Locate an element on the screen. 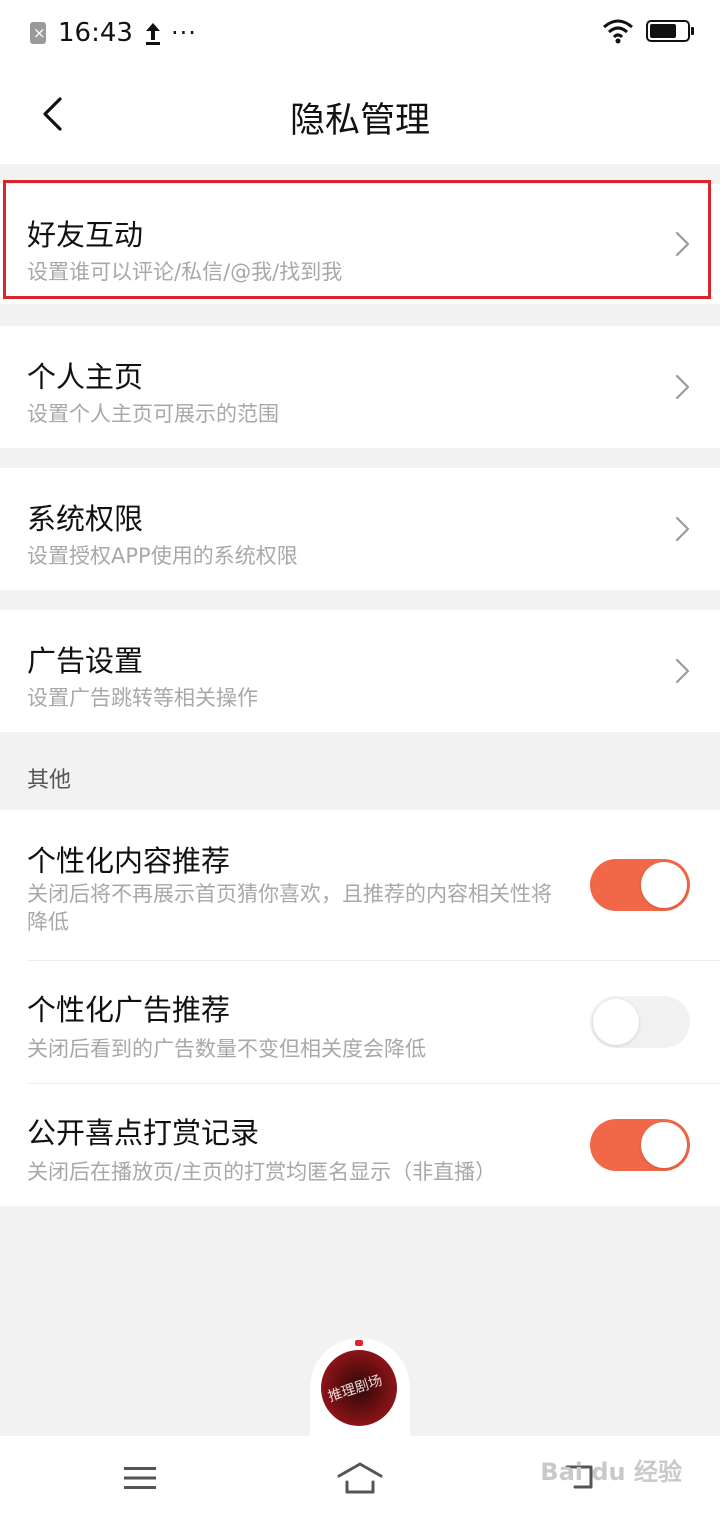 This screenshot has height=1520, width=720. watermark: Bai du 经验 is located at coordinates (611, 1472).